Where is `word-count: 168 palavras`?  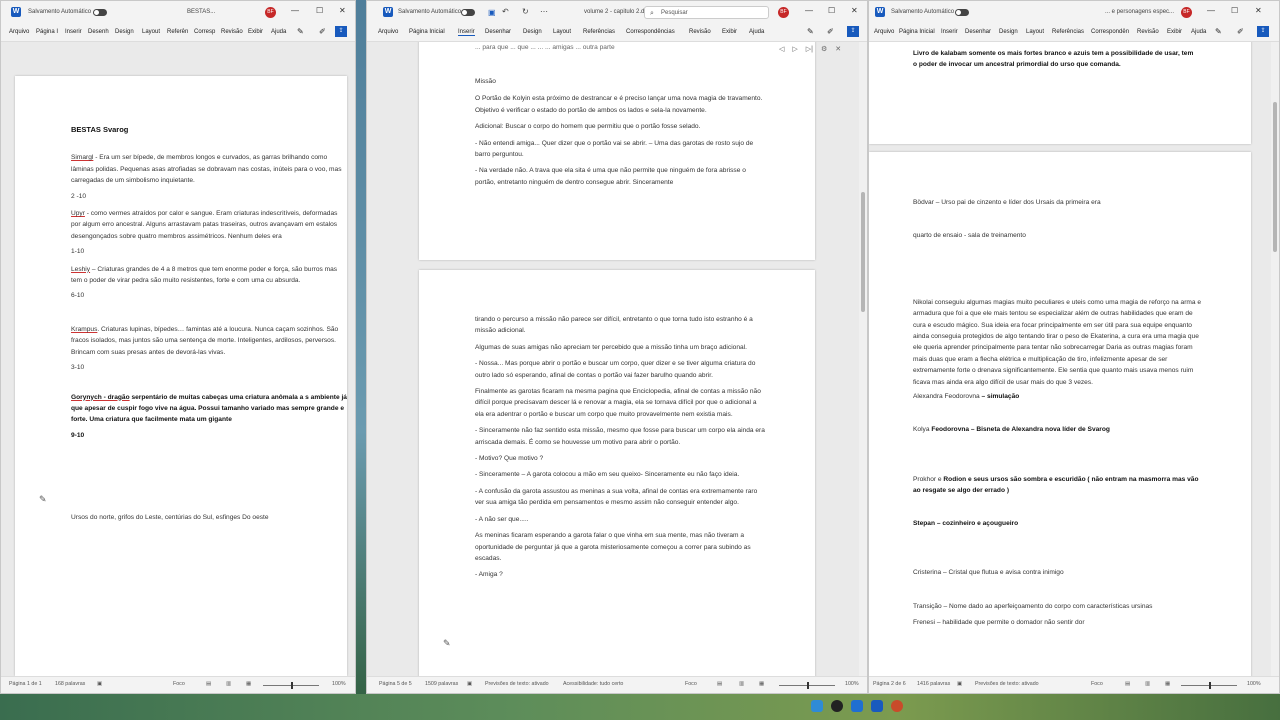
word-count: 168 palavras is located at coordinates (70, 684).